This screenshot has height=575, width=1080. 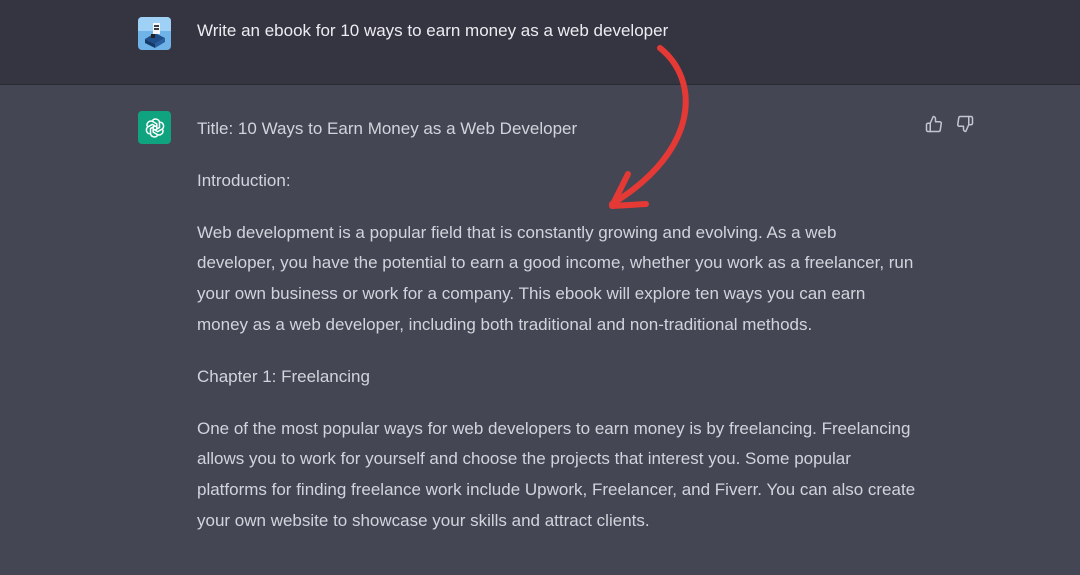 I want to click on response-heading-chapter-1: Chapter 1: Freelancing, so click(x=283, y=376).